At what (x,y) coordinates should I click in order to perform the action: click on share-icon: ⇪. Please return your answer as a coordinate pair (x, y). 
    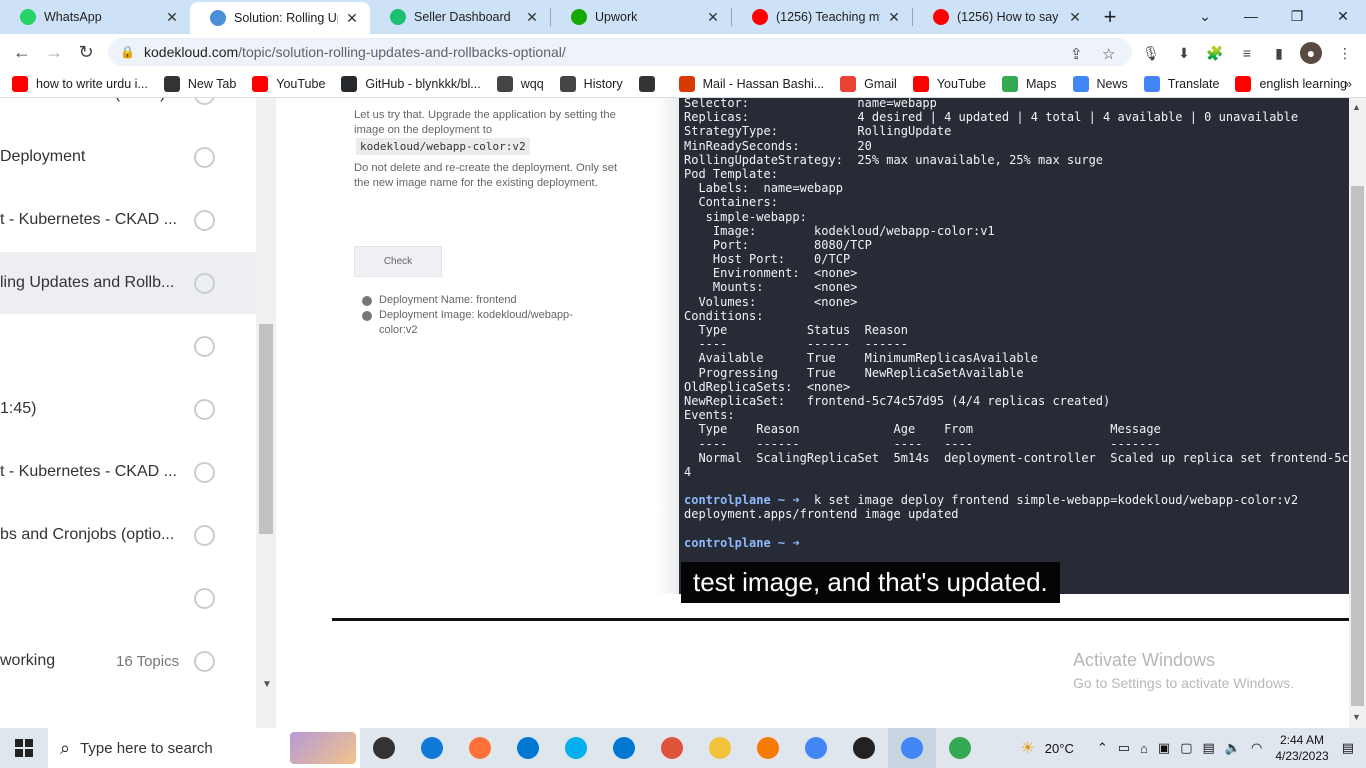
    Looking at the image, I should click on (1076, 54).